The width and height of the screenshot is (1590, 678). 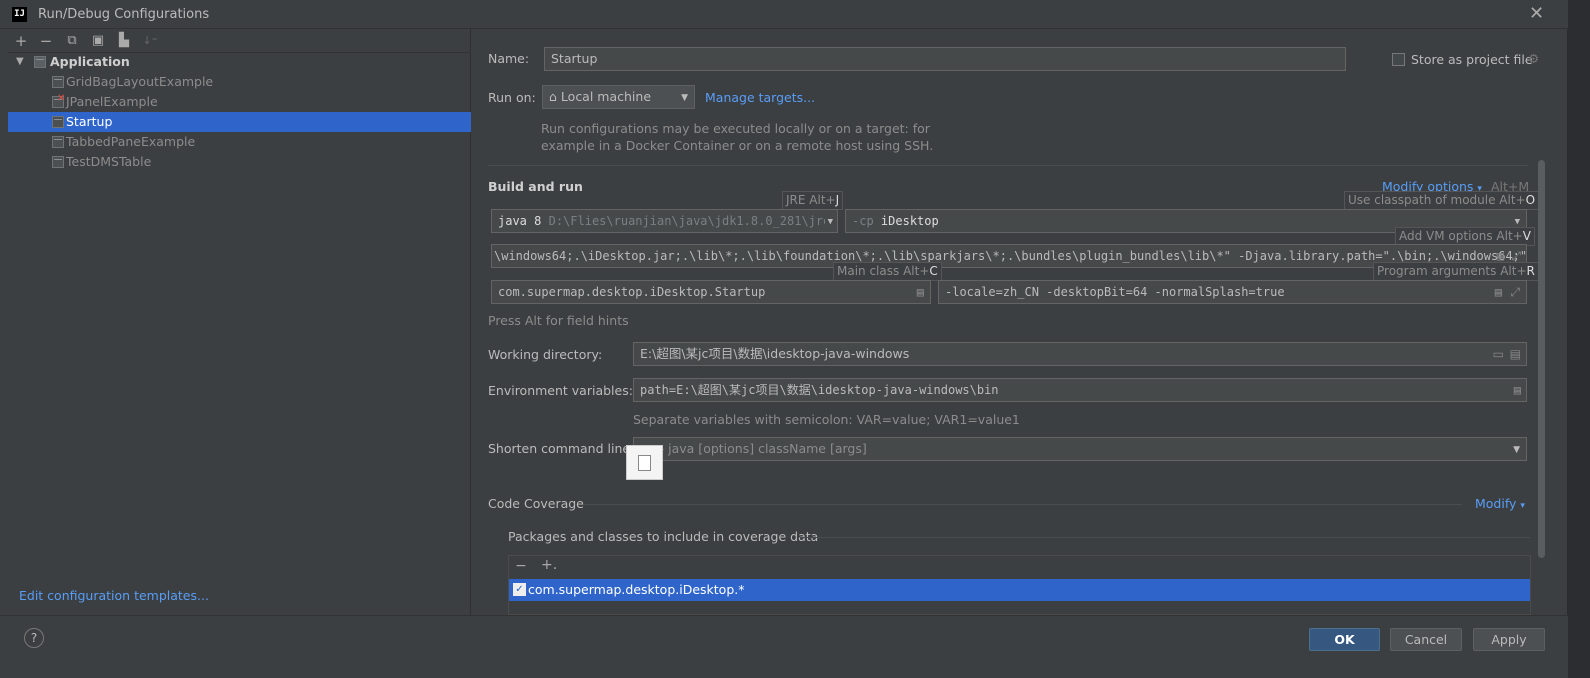 I want to click on tree-item-label: JPanelExample, so click(x=112, y=101).